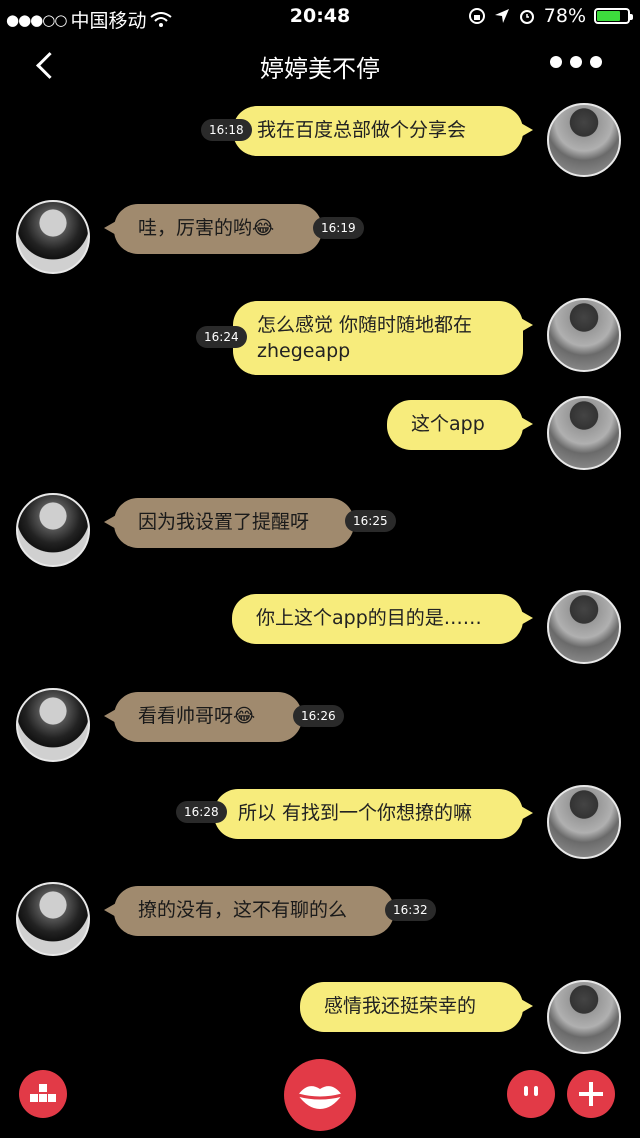 The width and height of the screenshot is (640, 1138). Describe the element at coordinates (460, 425) in the screenshot. I see `message-bubble: 这个app` at that location.